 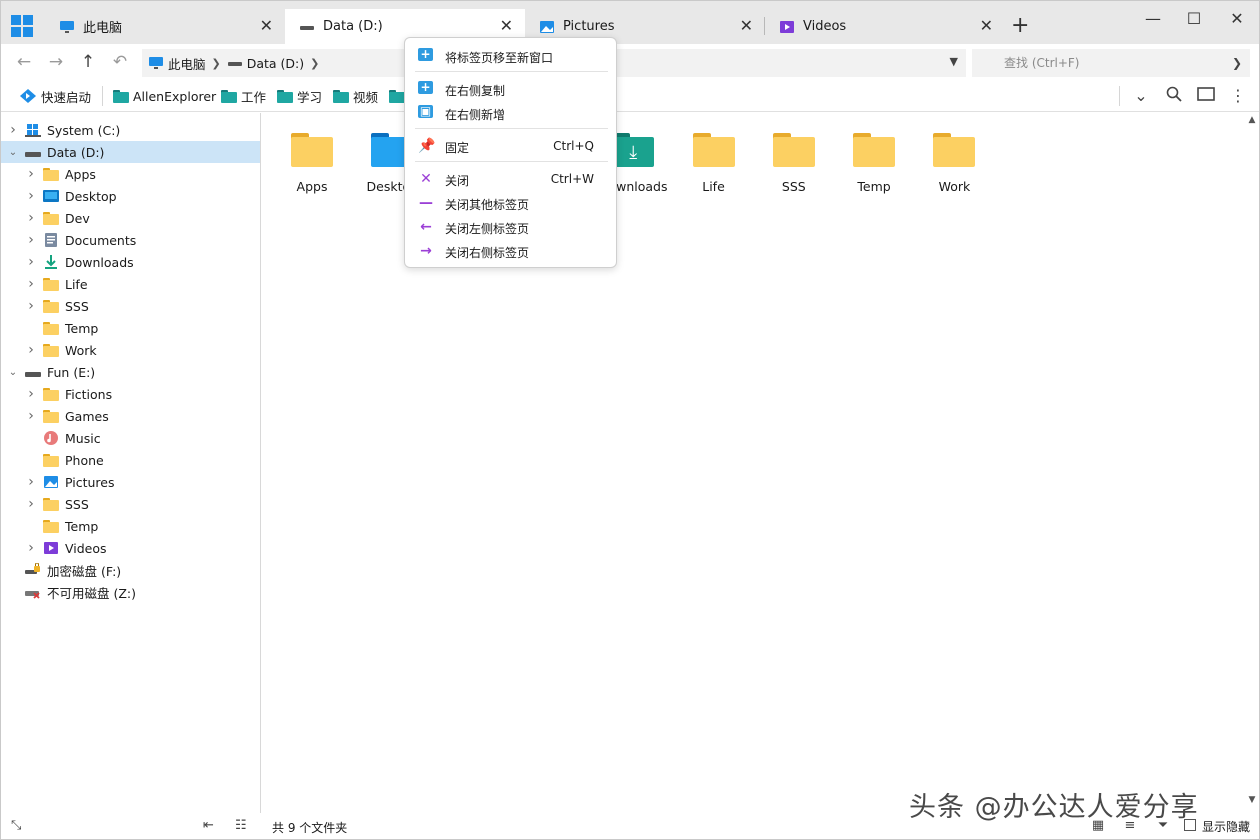 What do you see at coordinates (1238, 96) in the screenshot?
I see `more-options-icon: ⋮` at bounding box center [1238, 96].